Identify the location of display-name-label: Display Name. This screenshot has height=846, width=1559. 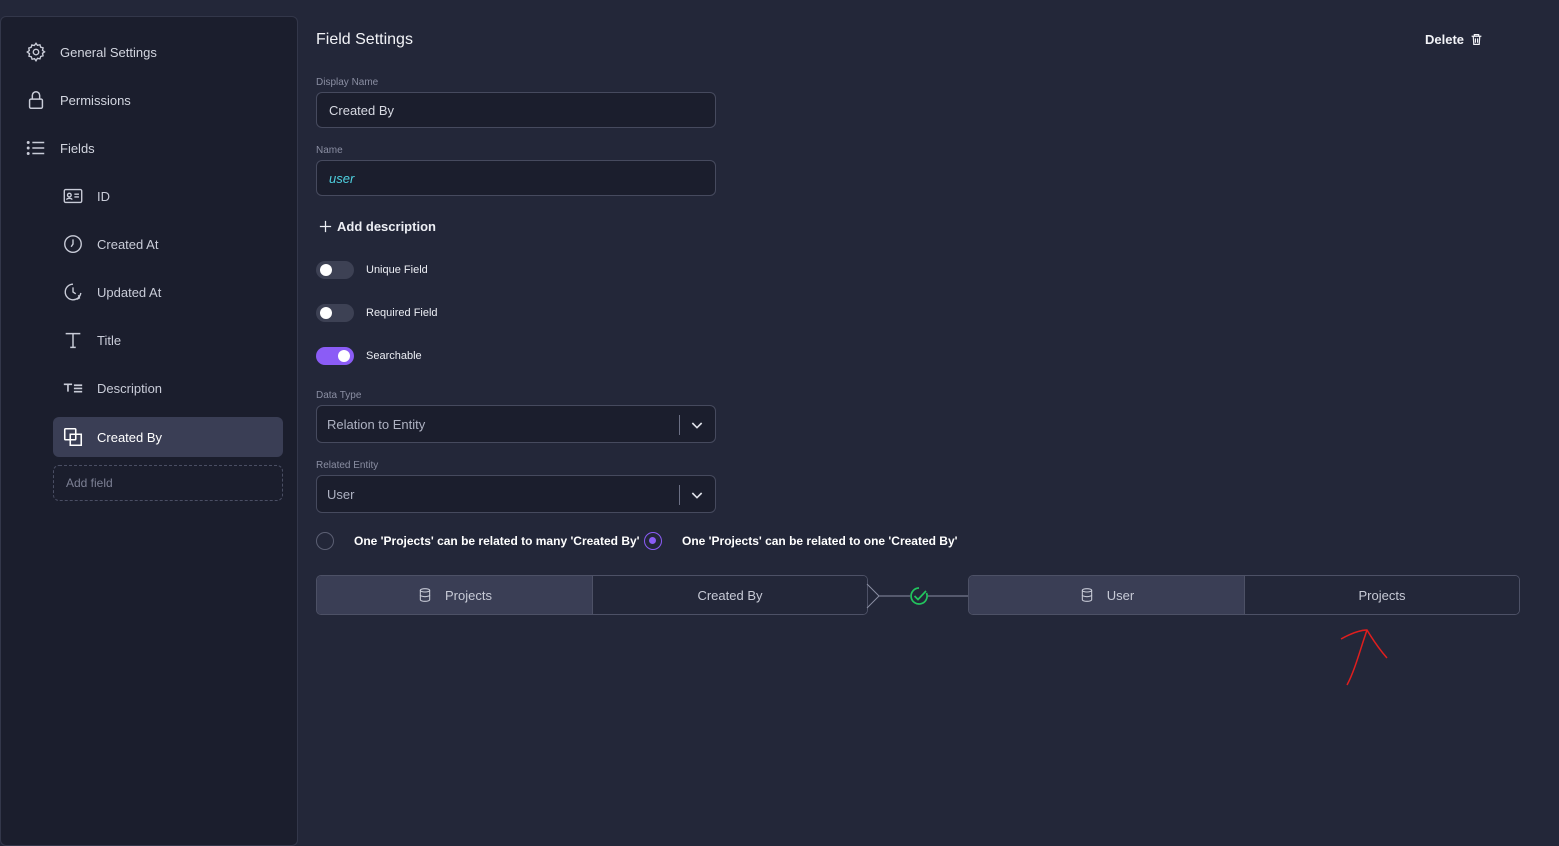
(347, 82).